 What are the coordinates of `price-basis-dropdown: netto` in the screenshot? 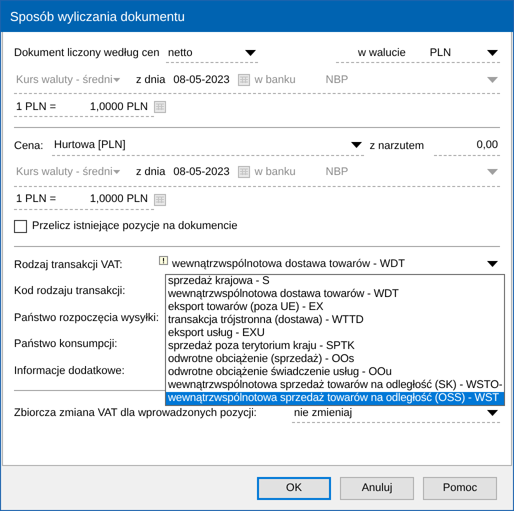 It's located at (212, 53).